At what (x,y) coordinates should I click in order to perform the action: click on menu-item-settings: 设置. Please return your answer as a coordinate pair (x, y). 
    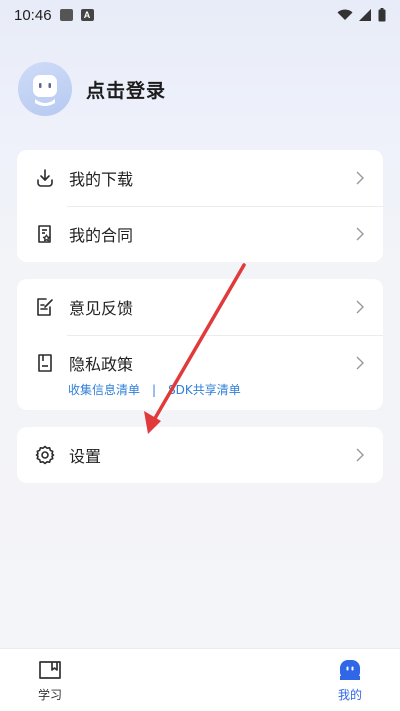
    Looking at the image, I should click on (200, 455).